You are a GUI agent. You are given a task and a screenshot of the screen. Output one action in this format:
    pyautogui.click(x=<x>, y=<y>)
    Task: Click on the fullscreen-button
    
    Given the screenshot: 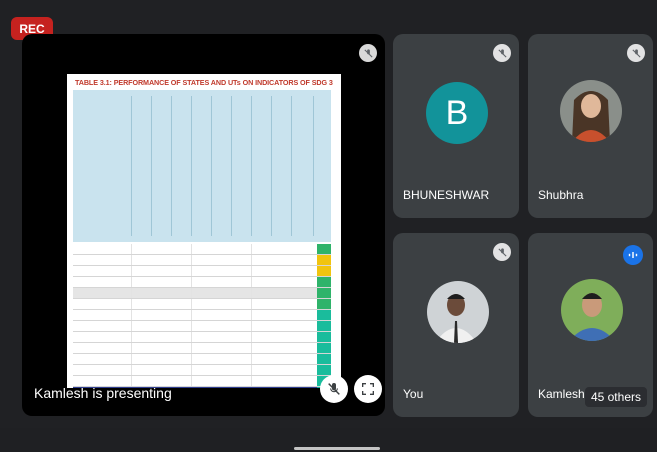 What is the action you would take?
    pyautogui.click(x=368, y=389)
    